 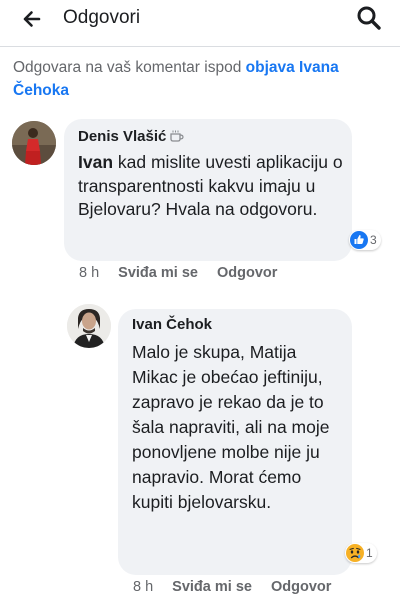 I want to click on coffee-cup-icon, so click(x=176, y=138).